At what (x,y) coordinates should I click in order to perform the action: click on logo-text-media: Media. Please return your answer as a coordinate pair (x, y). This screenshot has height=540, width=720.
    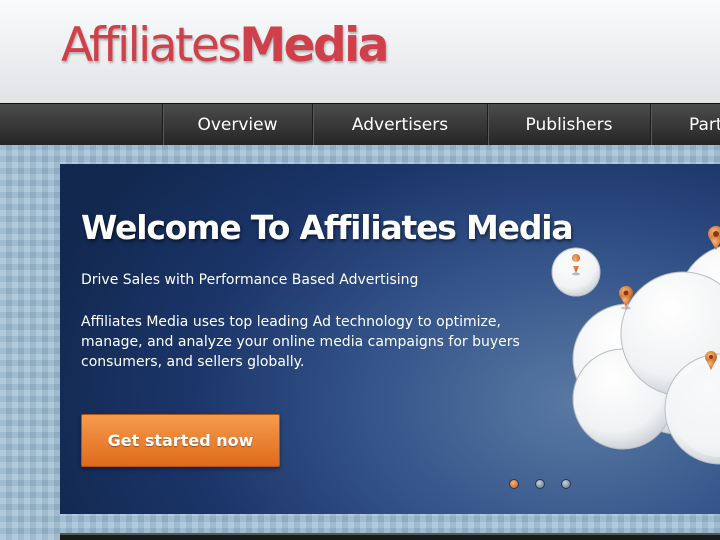
    Looking at the image, I should click on (314, 45).